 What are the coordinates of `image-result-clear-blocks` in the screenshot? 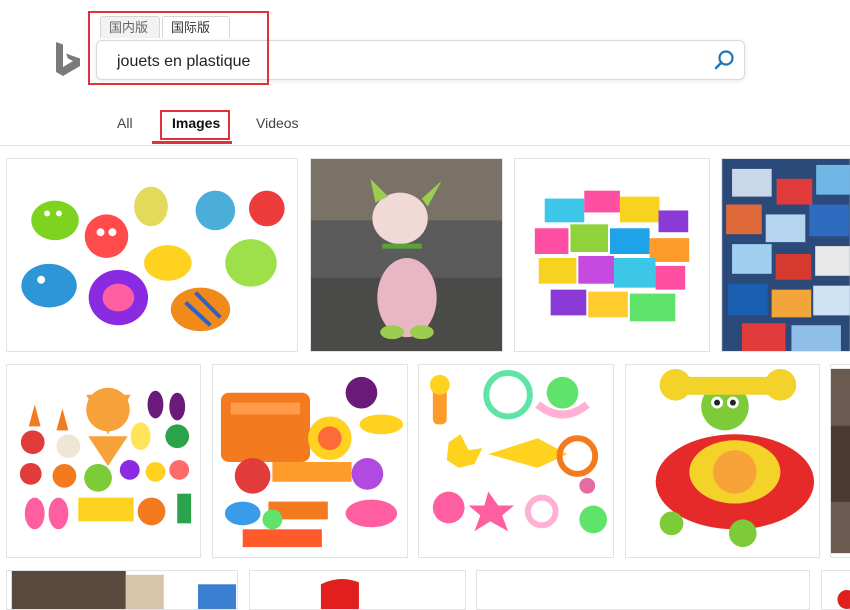 It's located at (785, 255).